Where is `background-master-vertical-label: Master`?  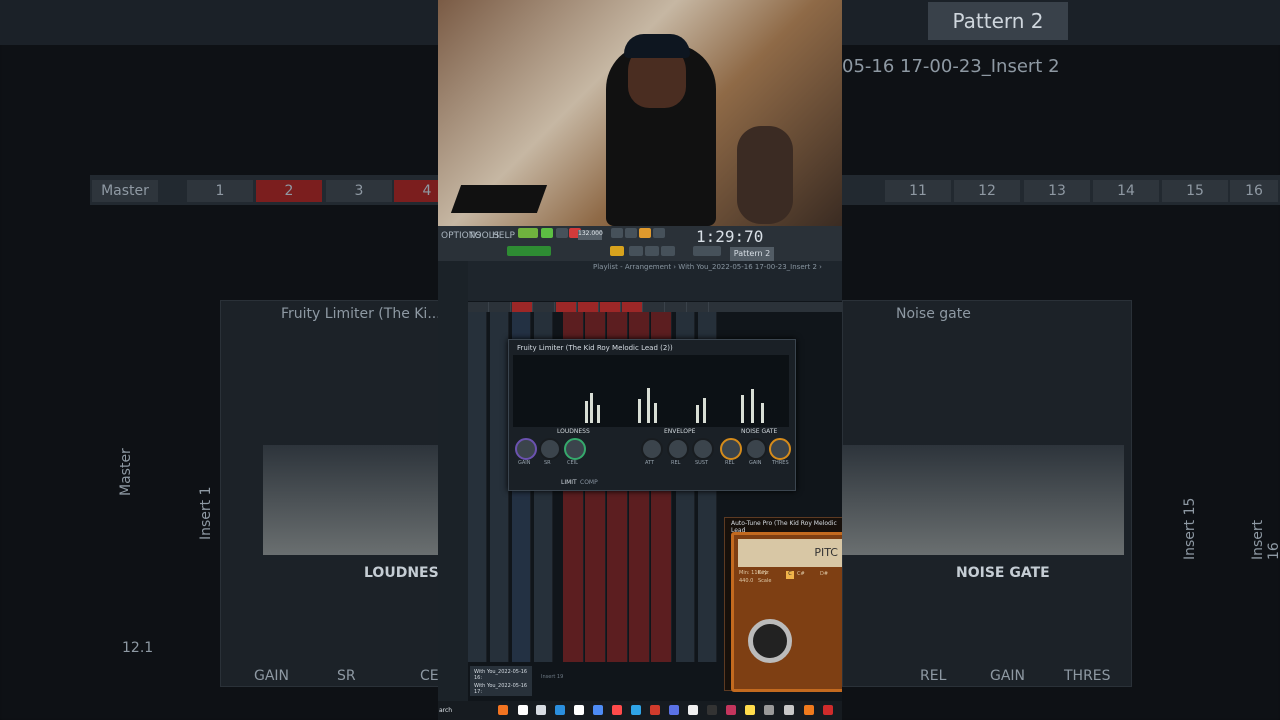
background-master-vertical-label: Master is located at coordinates (126, 472).